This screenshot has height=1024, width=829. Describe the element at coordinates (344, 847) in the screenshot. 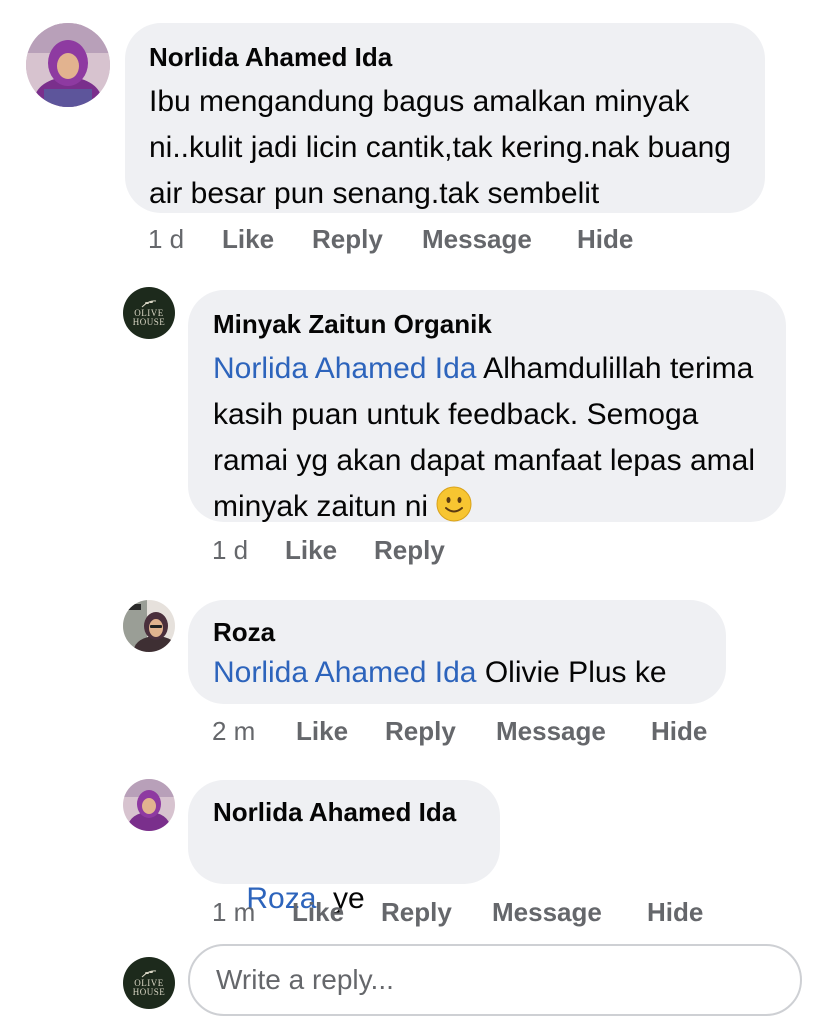

I see `comment-bubble: Norlida Ahamed Ida Roza ye` at that location.